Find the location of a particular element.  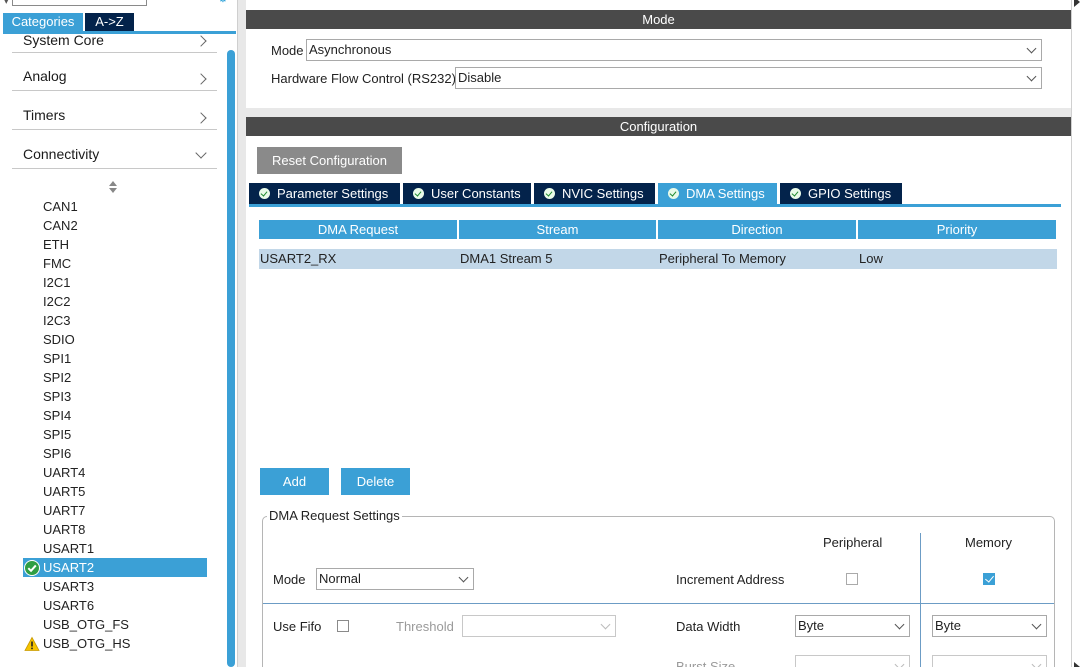

peripheral-item-i2c2: I2C2 is located at coordinates (115, 301).